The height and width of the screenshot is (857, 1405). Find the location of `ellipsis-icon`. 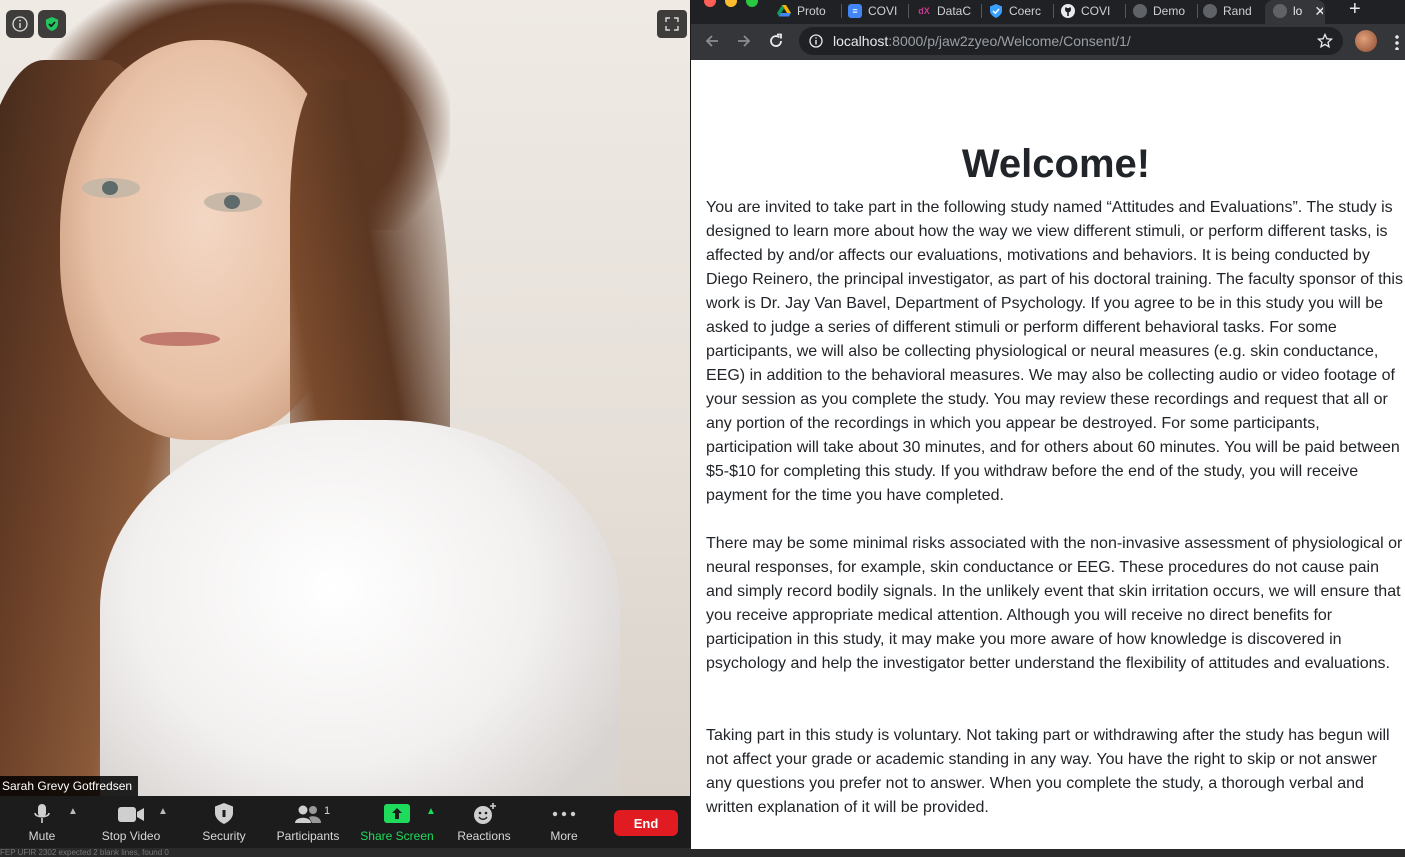

ellipsis-icon is located at coordinates (564, 814).